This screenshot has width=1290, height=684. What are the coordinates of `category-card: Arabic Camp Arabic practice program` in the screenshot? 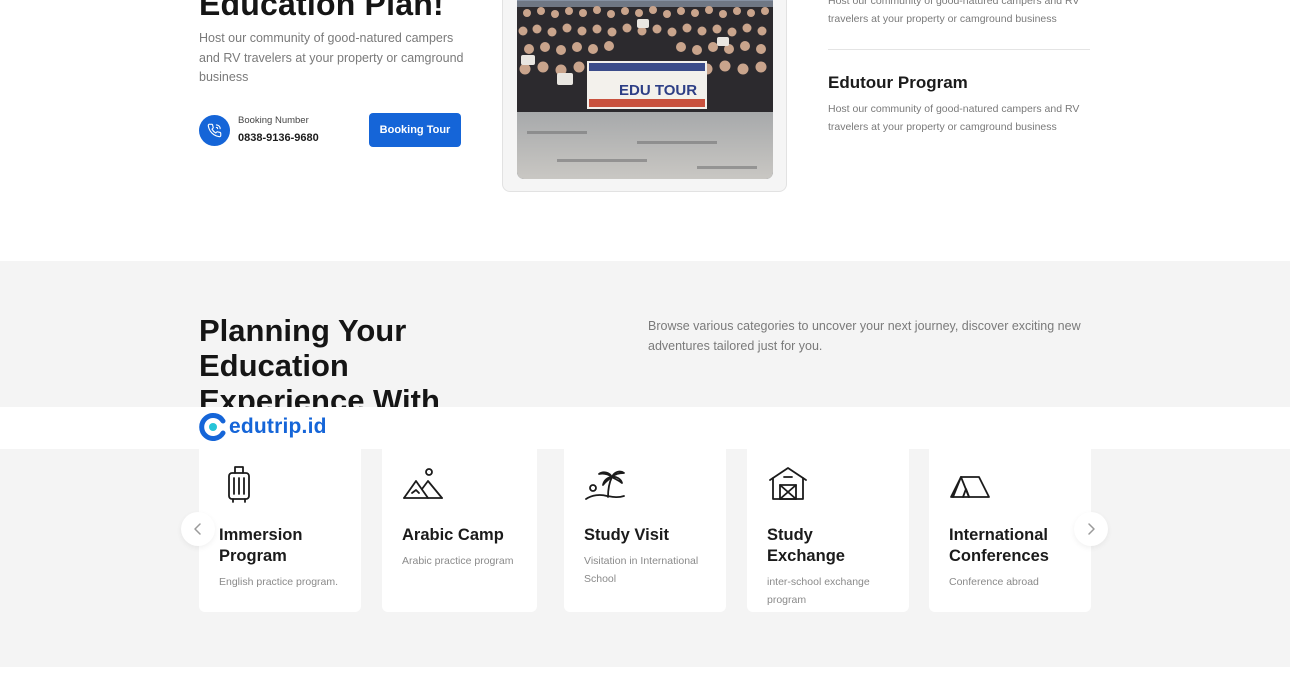 It's located at (459, 530).